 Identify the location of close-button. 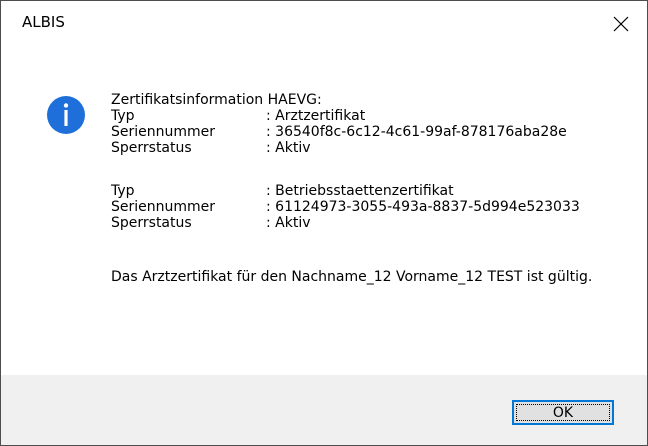
(624, 24).